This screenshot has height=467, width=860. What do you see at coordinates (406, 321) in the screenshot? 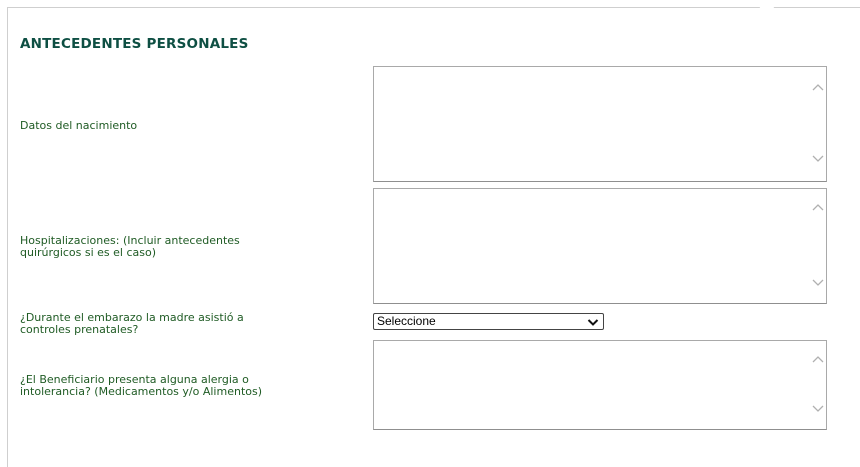
I see `prenatal-select-value: Seleccione` at bounding box center [406, 321].